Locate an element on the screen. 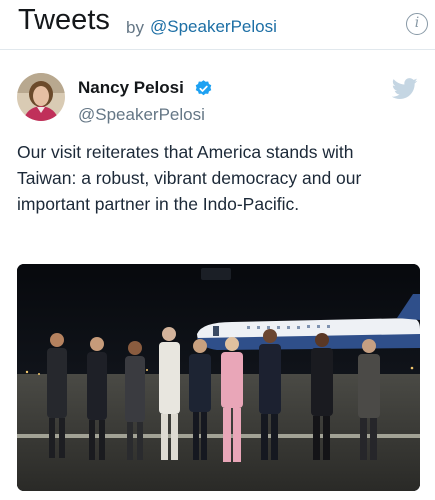 Image resolution: width=435 pixels, height=500 pixels. header-by-label: by is located at coordinates (135, 27).